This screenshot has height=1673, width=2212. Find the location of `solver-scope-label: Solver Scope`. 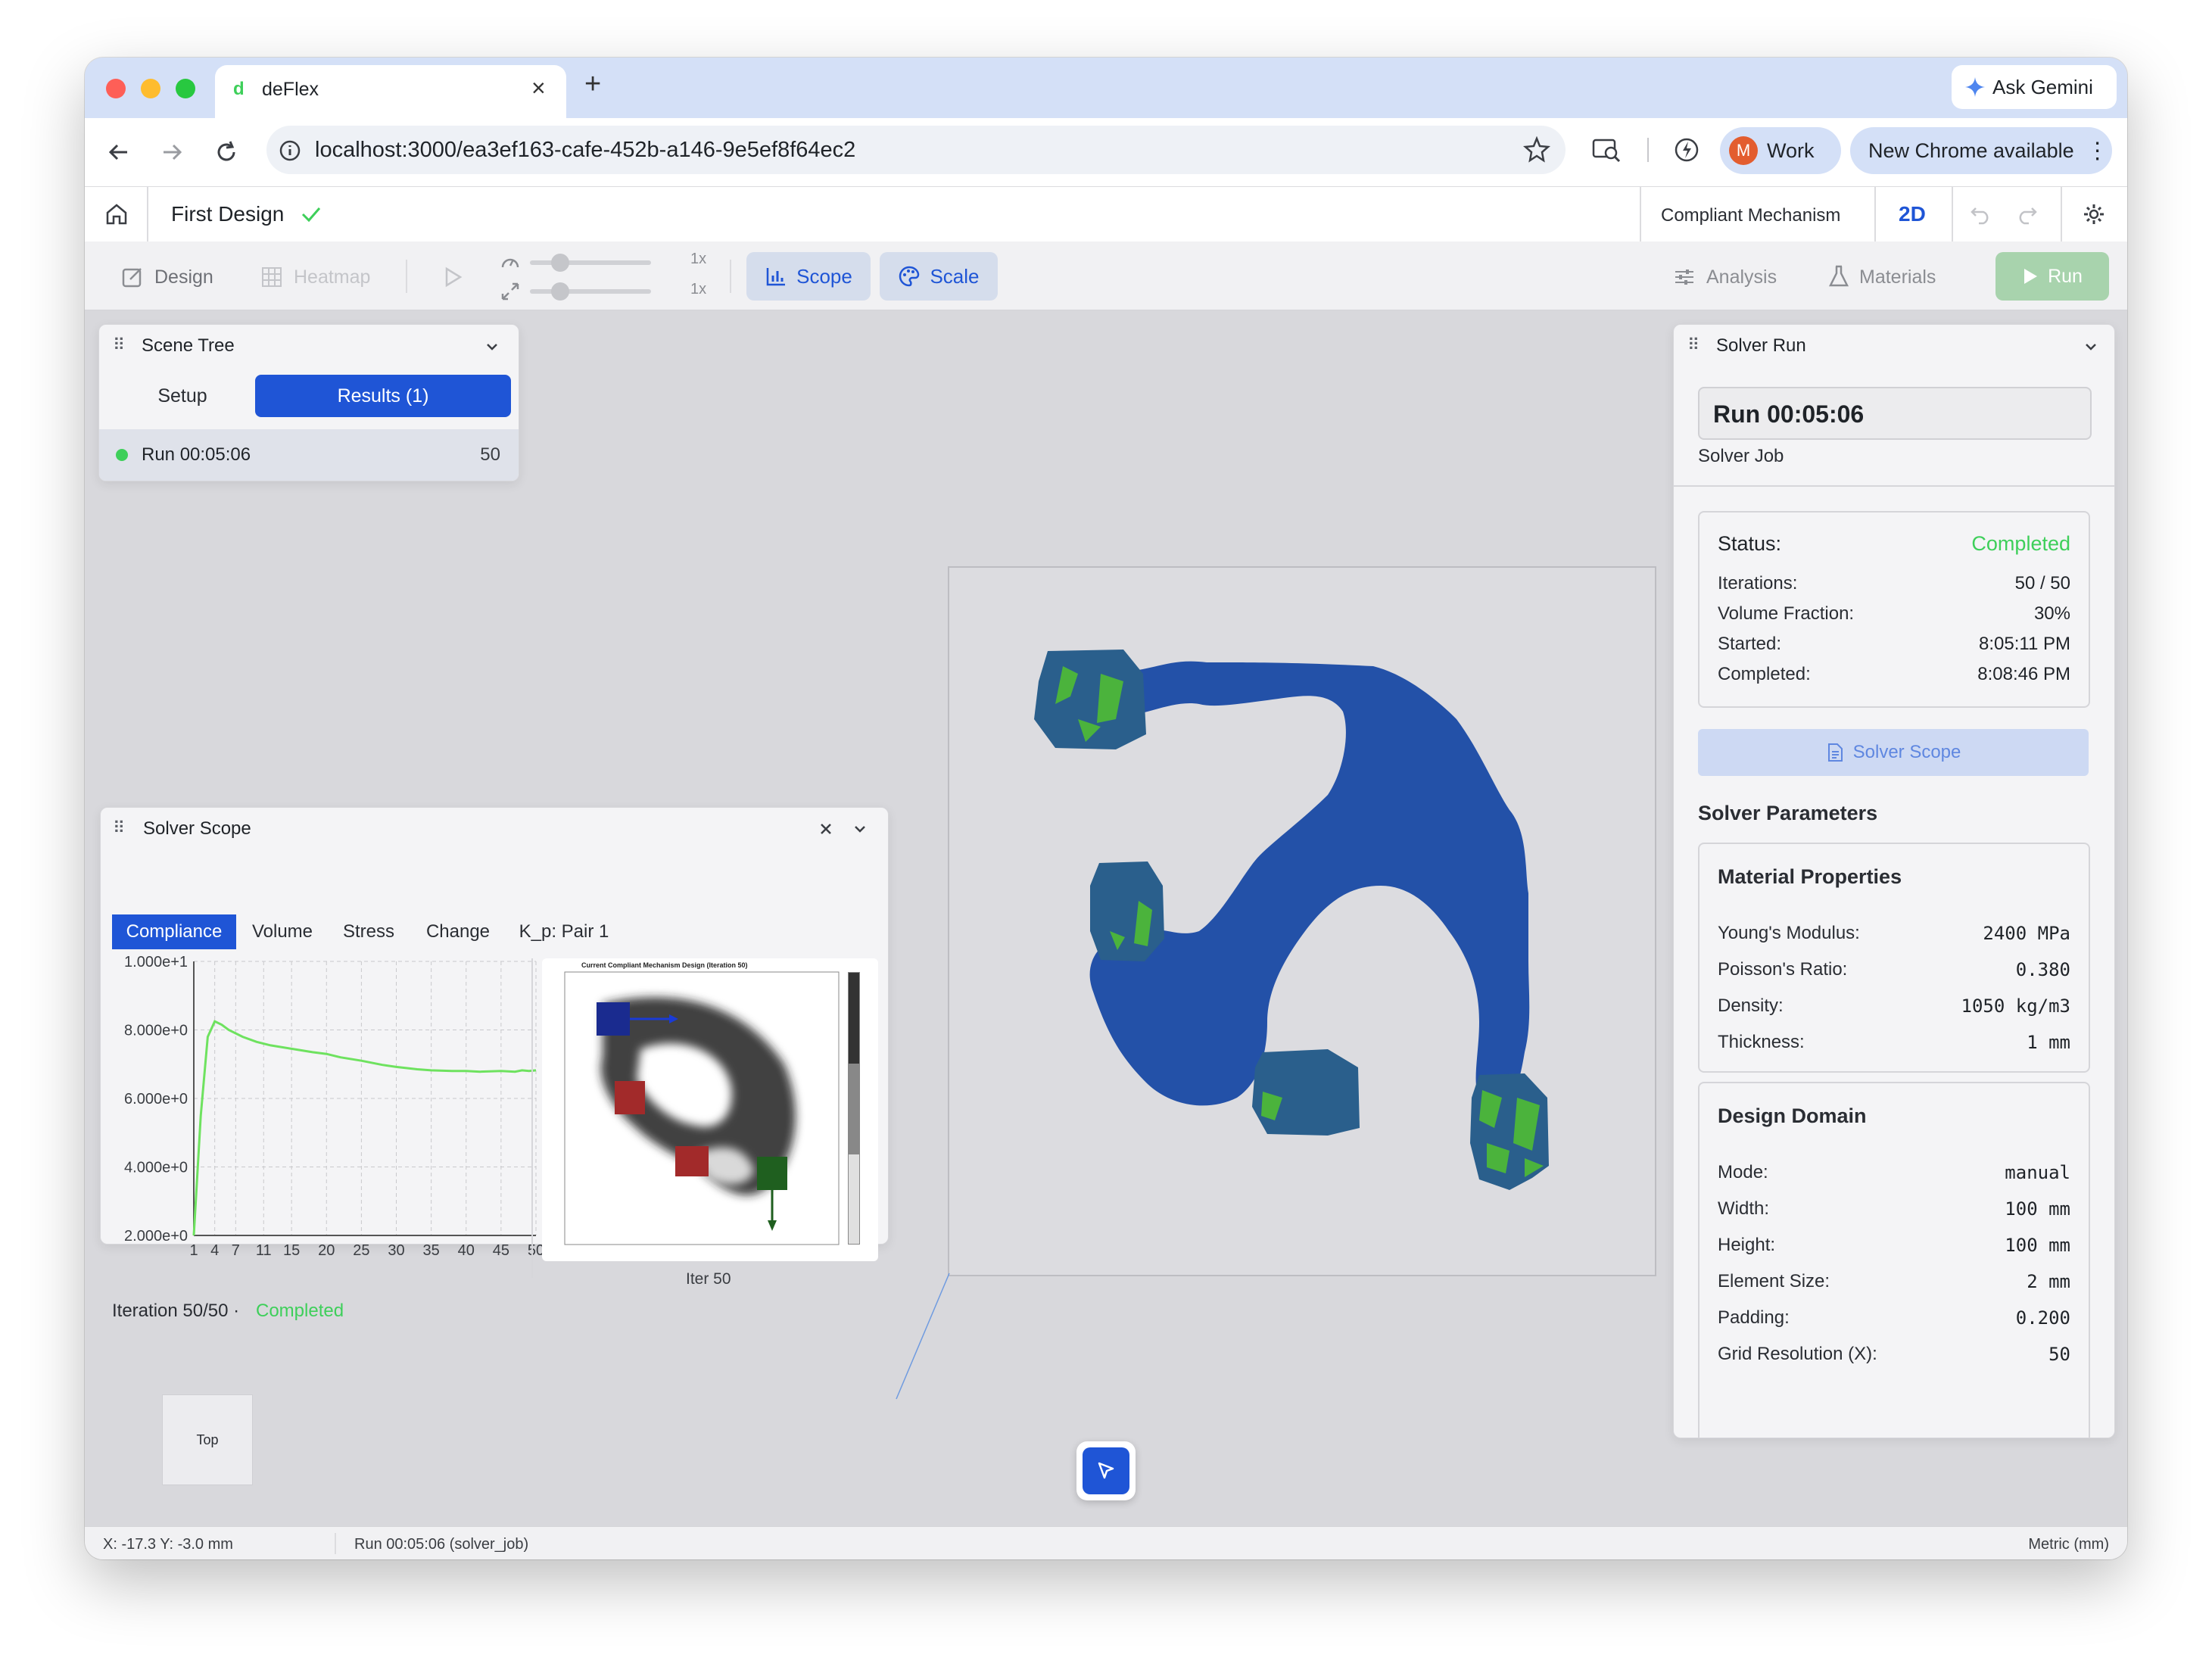

solver-scope-label: Solver Scope is located at coordinates (1906, 752).